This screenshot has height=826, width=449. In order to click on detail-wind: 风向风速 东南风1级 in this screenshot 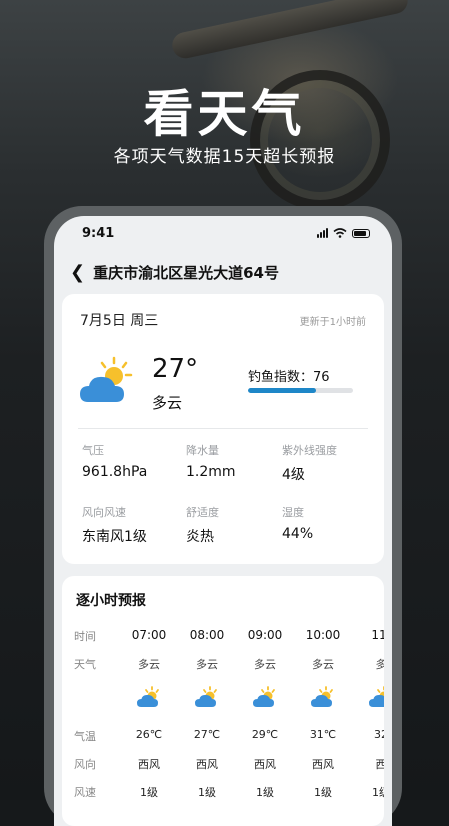, I will do `click(132, 525)`.